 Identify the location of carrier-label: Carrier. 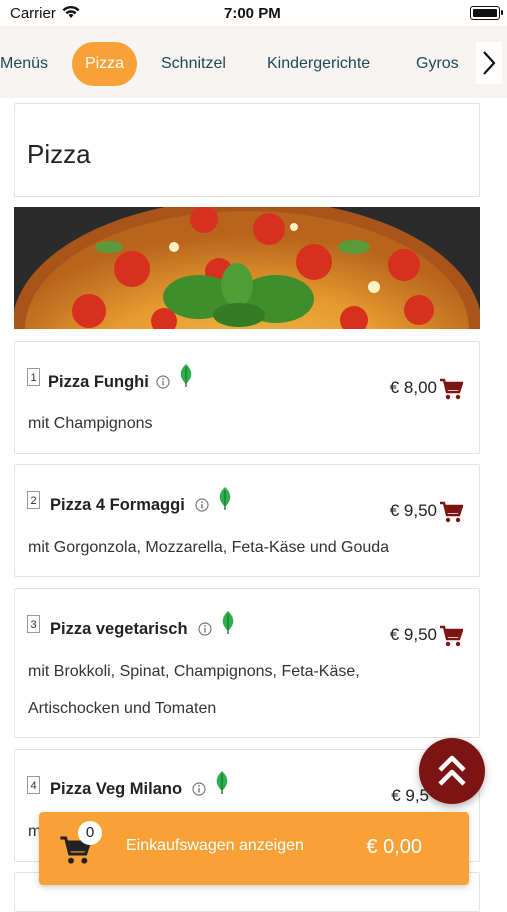
(33, 13).